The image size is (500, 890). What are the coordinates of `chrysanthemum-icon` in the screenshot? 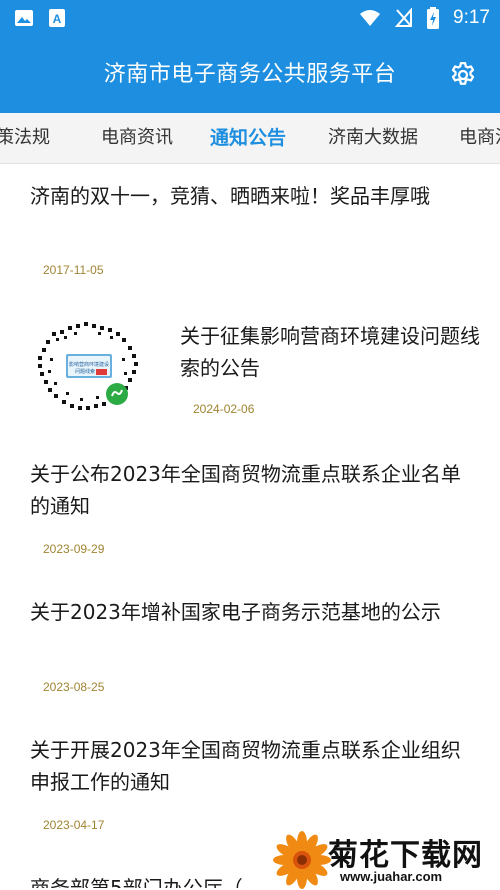 It's located at (302, 860).